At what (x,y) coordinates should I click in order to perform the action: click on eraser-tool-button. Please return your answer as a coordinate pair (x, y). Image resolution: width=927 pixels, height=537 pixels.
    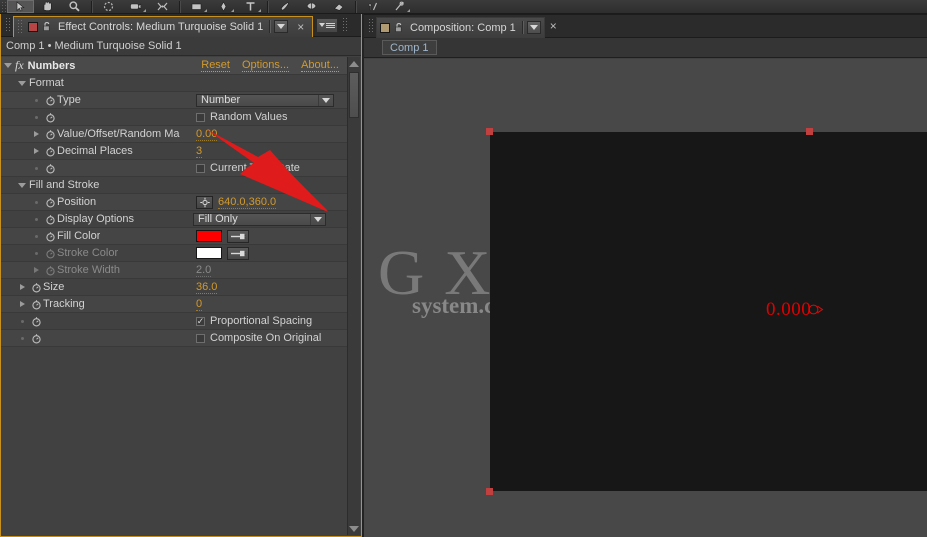
    Looking at the image, I should click on (338, 6).